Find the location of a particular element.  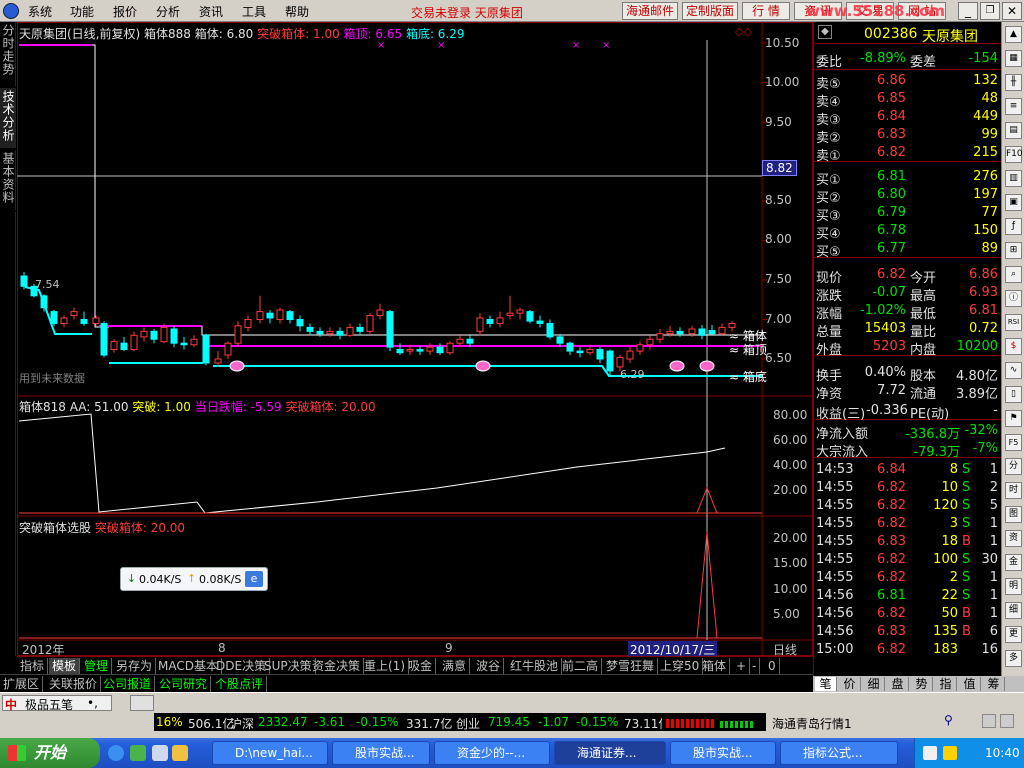

dollar-button: $ is located at coordinates (1013, 346).